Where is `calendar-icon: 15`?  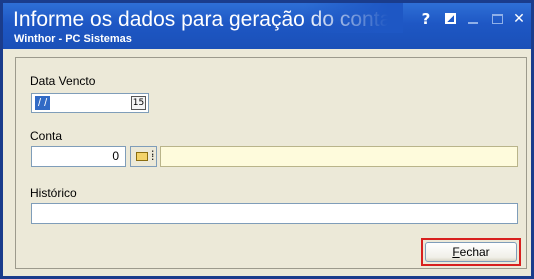
calendar-icon: 15 is located at coordinates (138, 103).